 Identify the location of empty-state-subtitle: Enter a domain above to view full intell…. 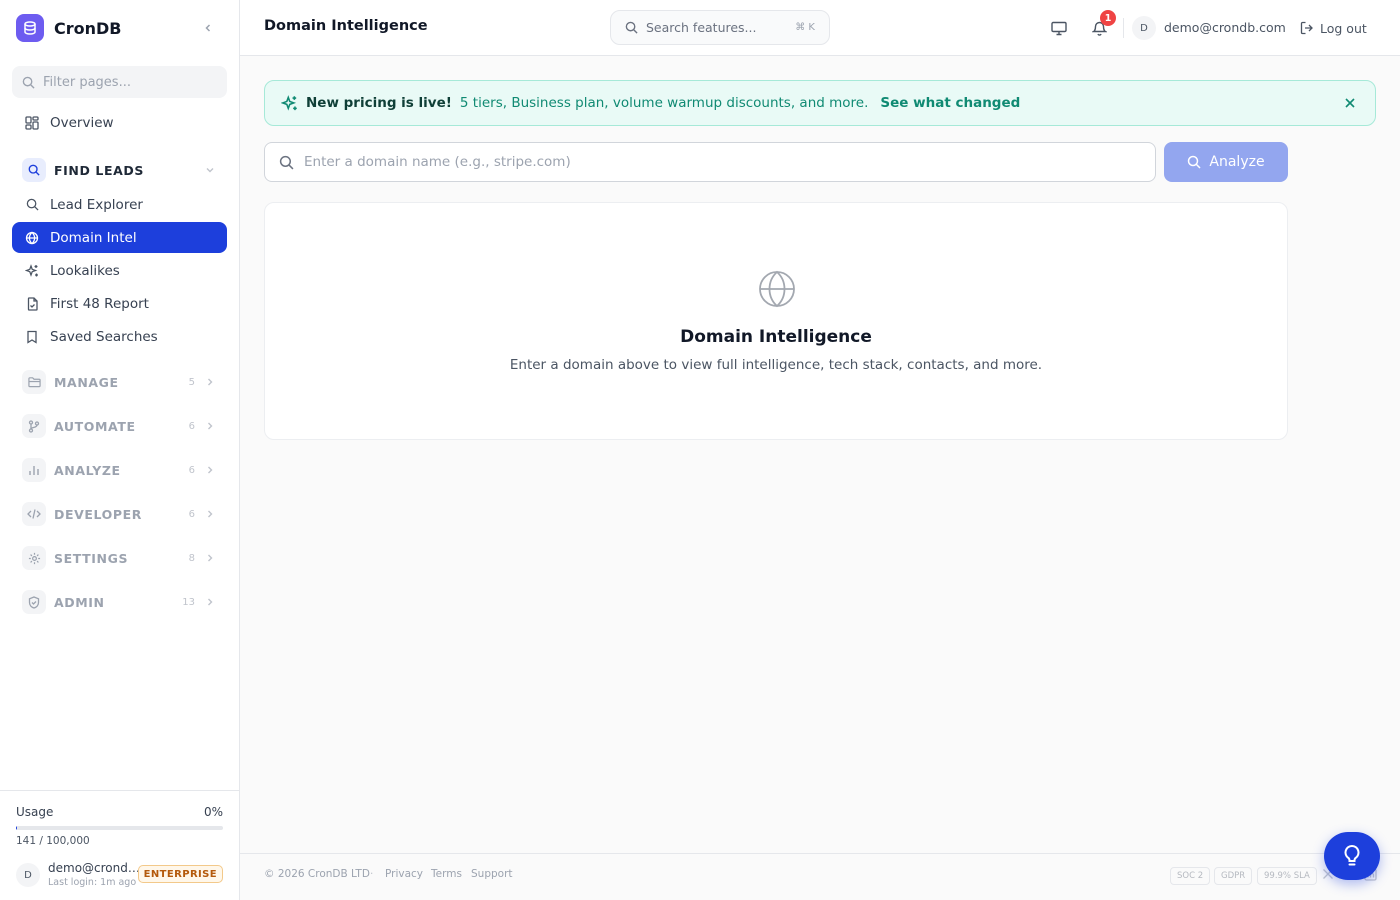
(776, 365).